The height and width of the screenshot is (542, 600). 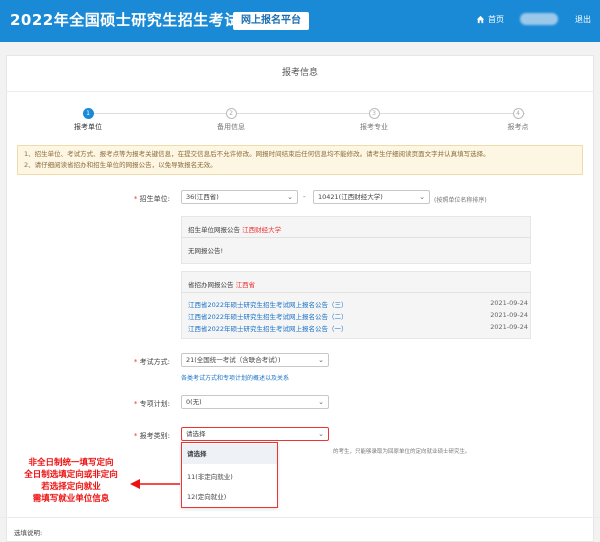 What do you see at coordinates (358, 328) in the screenshot?
I see `notice-link-1: 江西省2022年硕士研究生招生考试网上报名公告（一） 2021-09-24` at bounding box center [358, 328].